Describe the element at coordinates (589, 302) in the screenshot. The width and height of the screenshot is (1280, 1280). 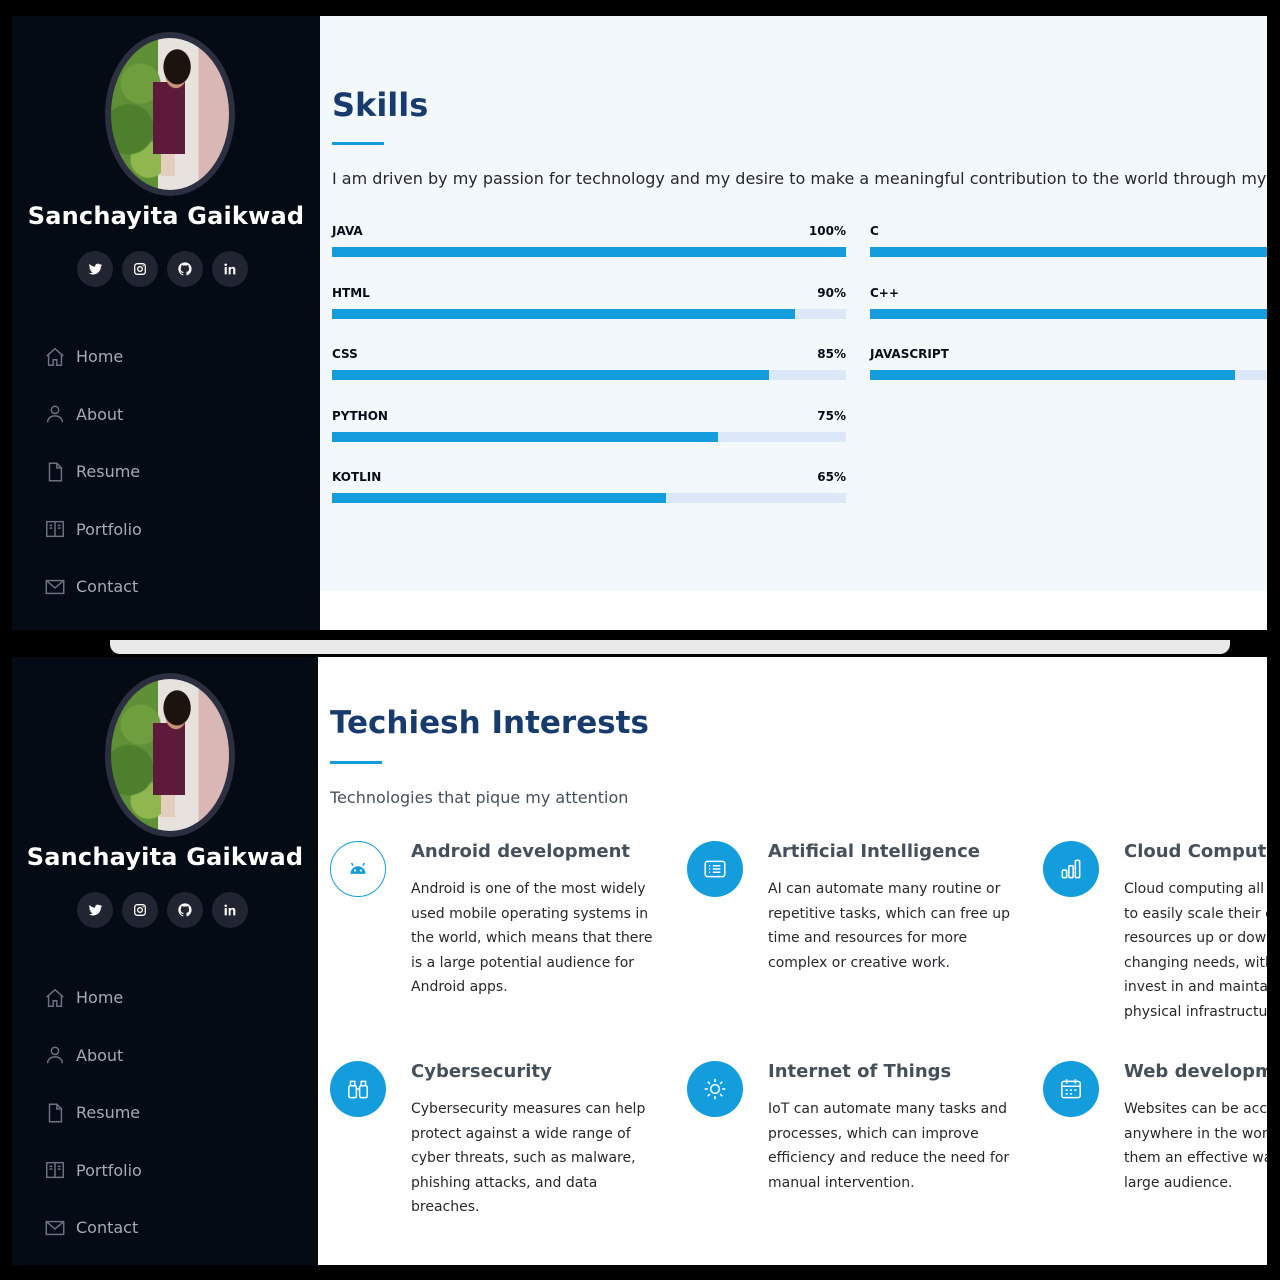
I see `skill-item: HTML 90%` at that location.